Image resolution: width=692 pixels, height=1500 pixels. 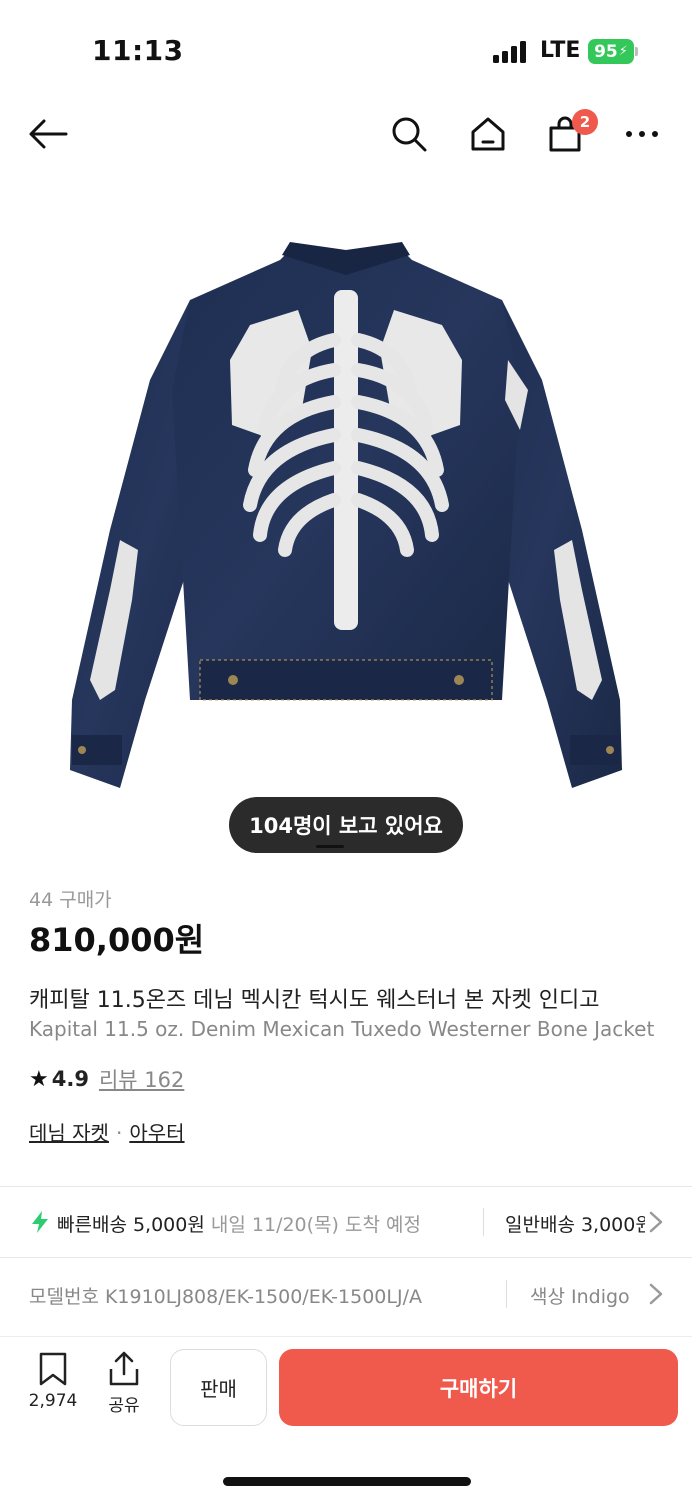 I want to click on signal-icon, so click(x=511, y=52).